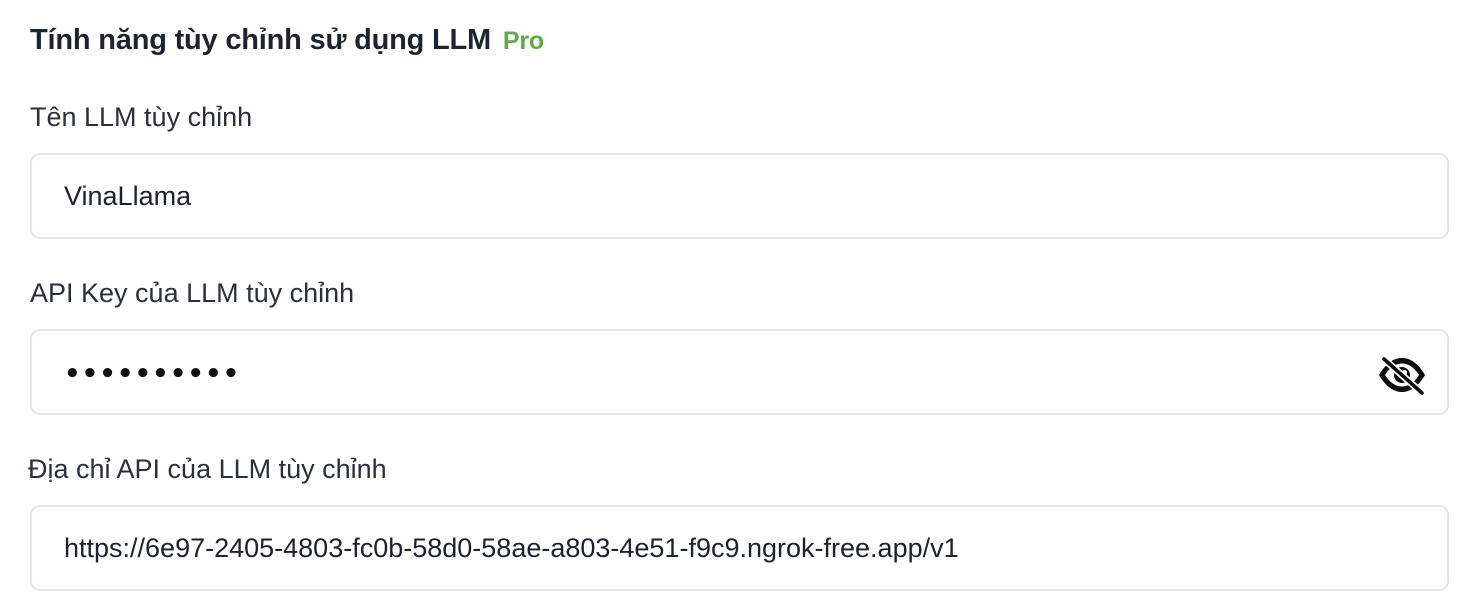 This screenshot has height=616, width=1482. I want to click on api-url-label: Địa chỉ API của LLM tùy chỉnh, so click(207, 469).